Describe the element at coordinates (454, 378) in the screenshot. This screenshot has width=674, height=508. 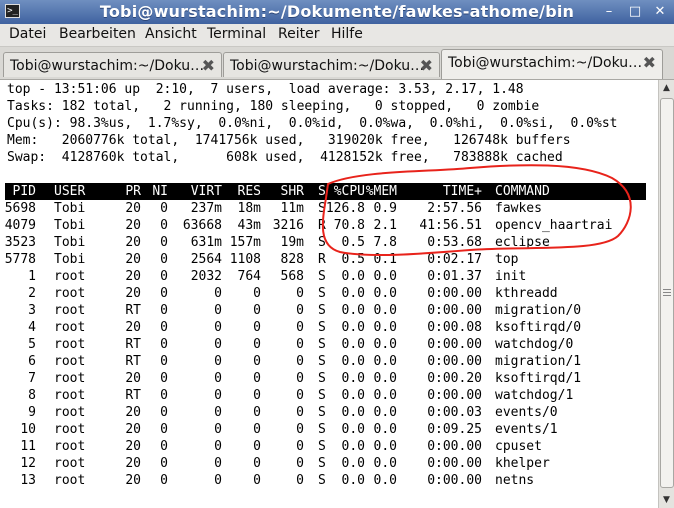
I see `cell-time: 0:00.20` at that location.